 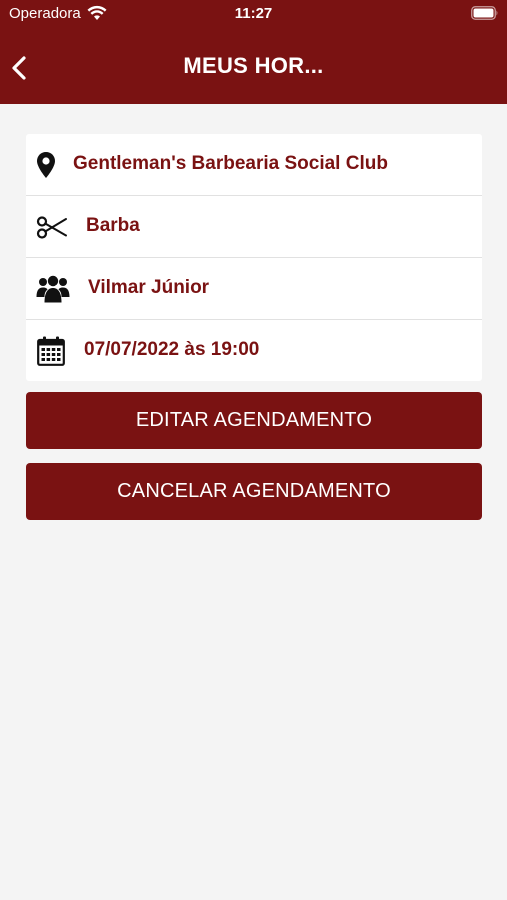 What do you see at coordinates (230, 163) in the screenshot?
I see `location-text: Gentleman's Barbearia Social Club` at bounding box center [230, 163].